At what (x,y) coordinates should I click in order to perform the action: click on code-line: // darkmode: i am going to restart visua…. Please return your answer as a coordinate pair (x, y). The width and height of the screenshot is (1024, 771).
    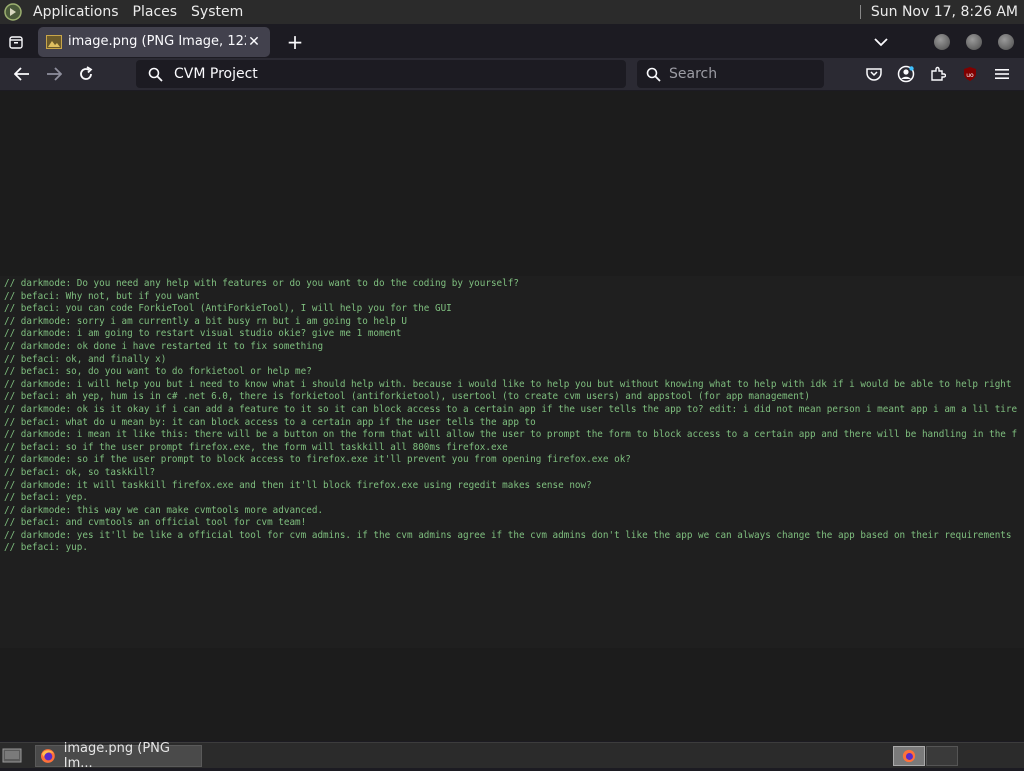
    Looking at the image, I should click on (514, 334).